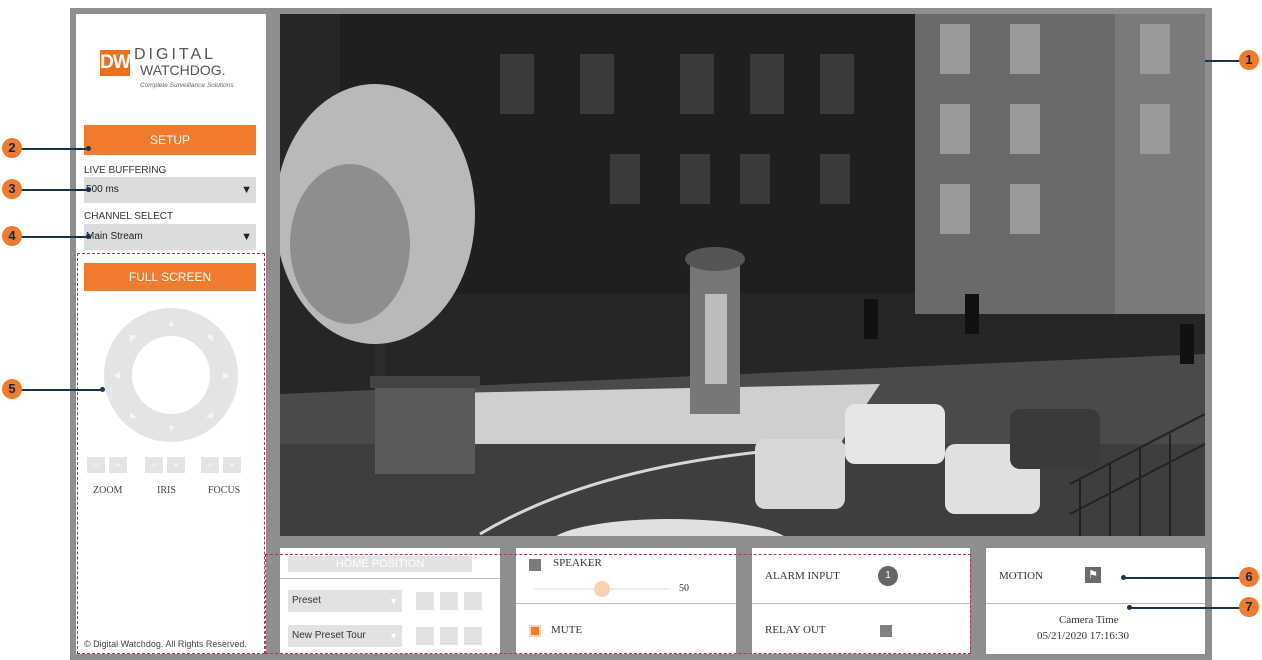  What do you see at coordinates (1249, 607) in the screenshot?
I see `callout-7: 7` at bounding box center [1249, 607].